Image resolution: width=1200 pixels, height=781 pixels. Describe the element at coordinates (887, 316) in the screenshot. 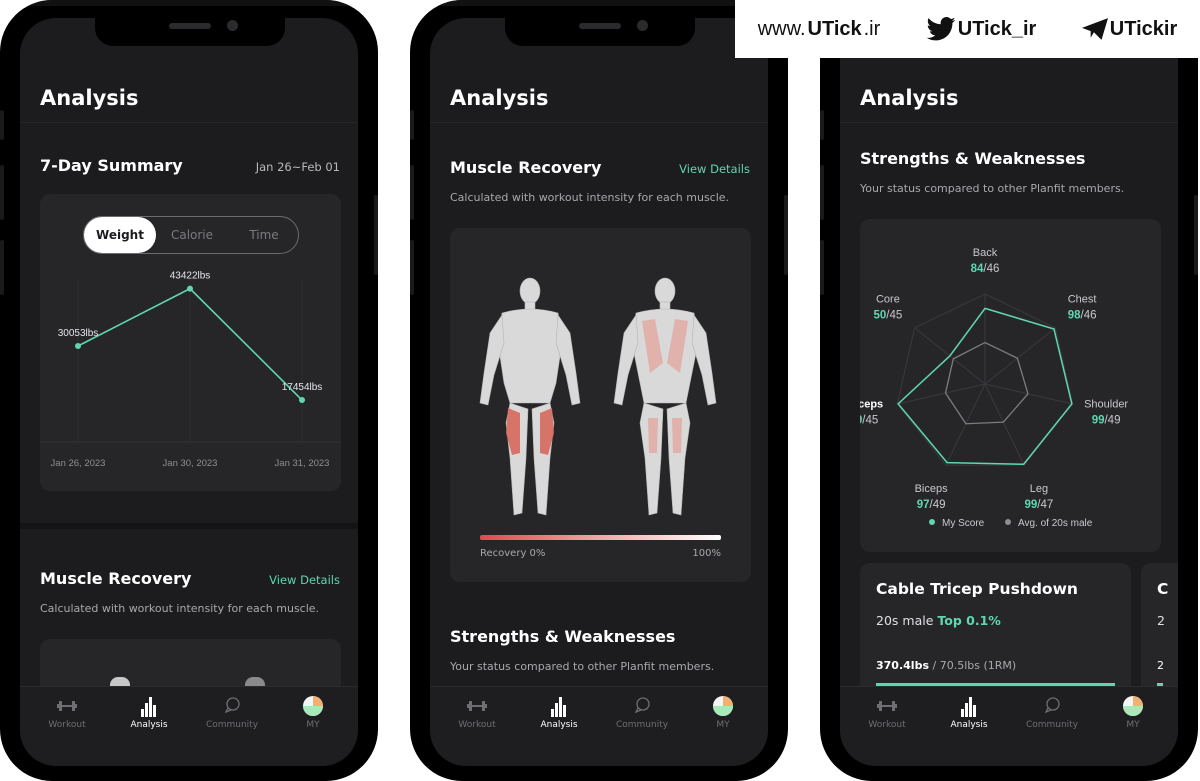

I see `axis-score: 50/45` at that location.